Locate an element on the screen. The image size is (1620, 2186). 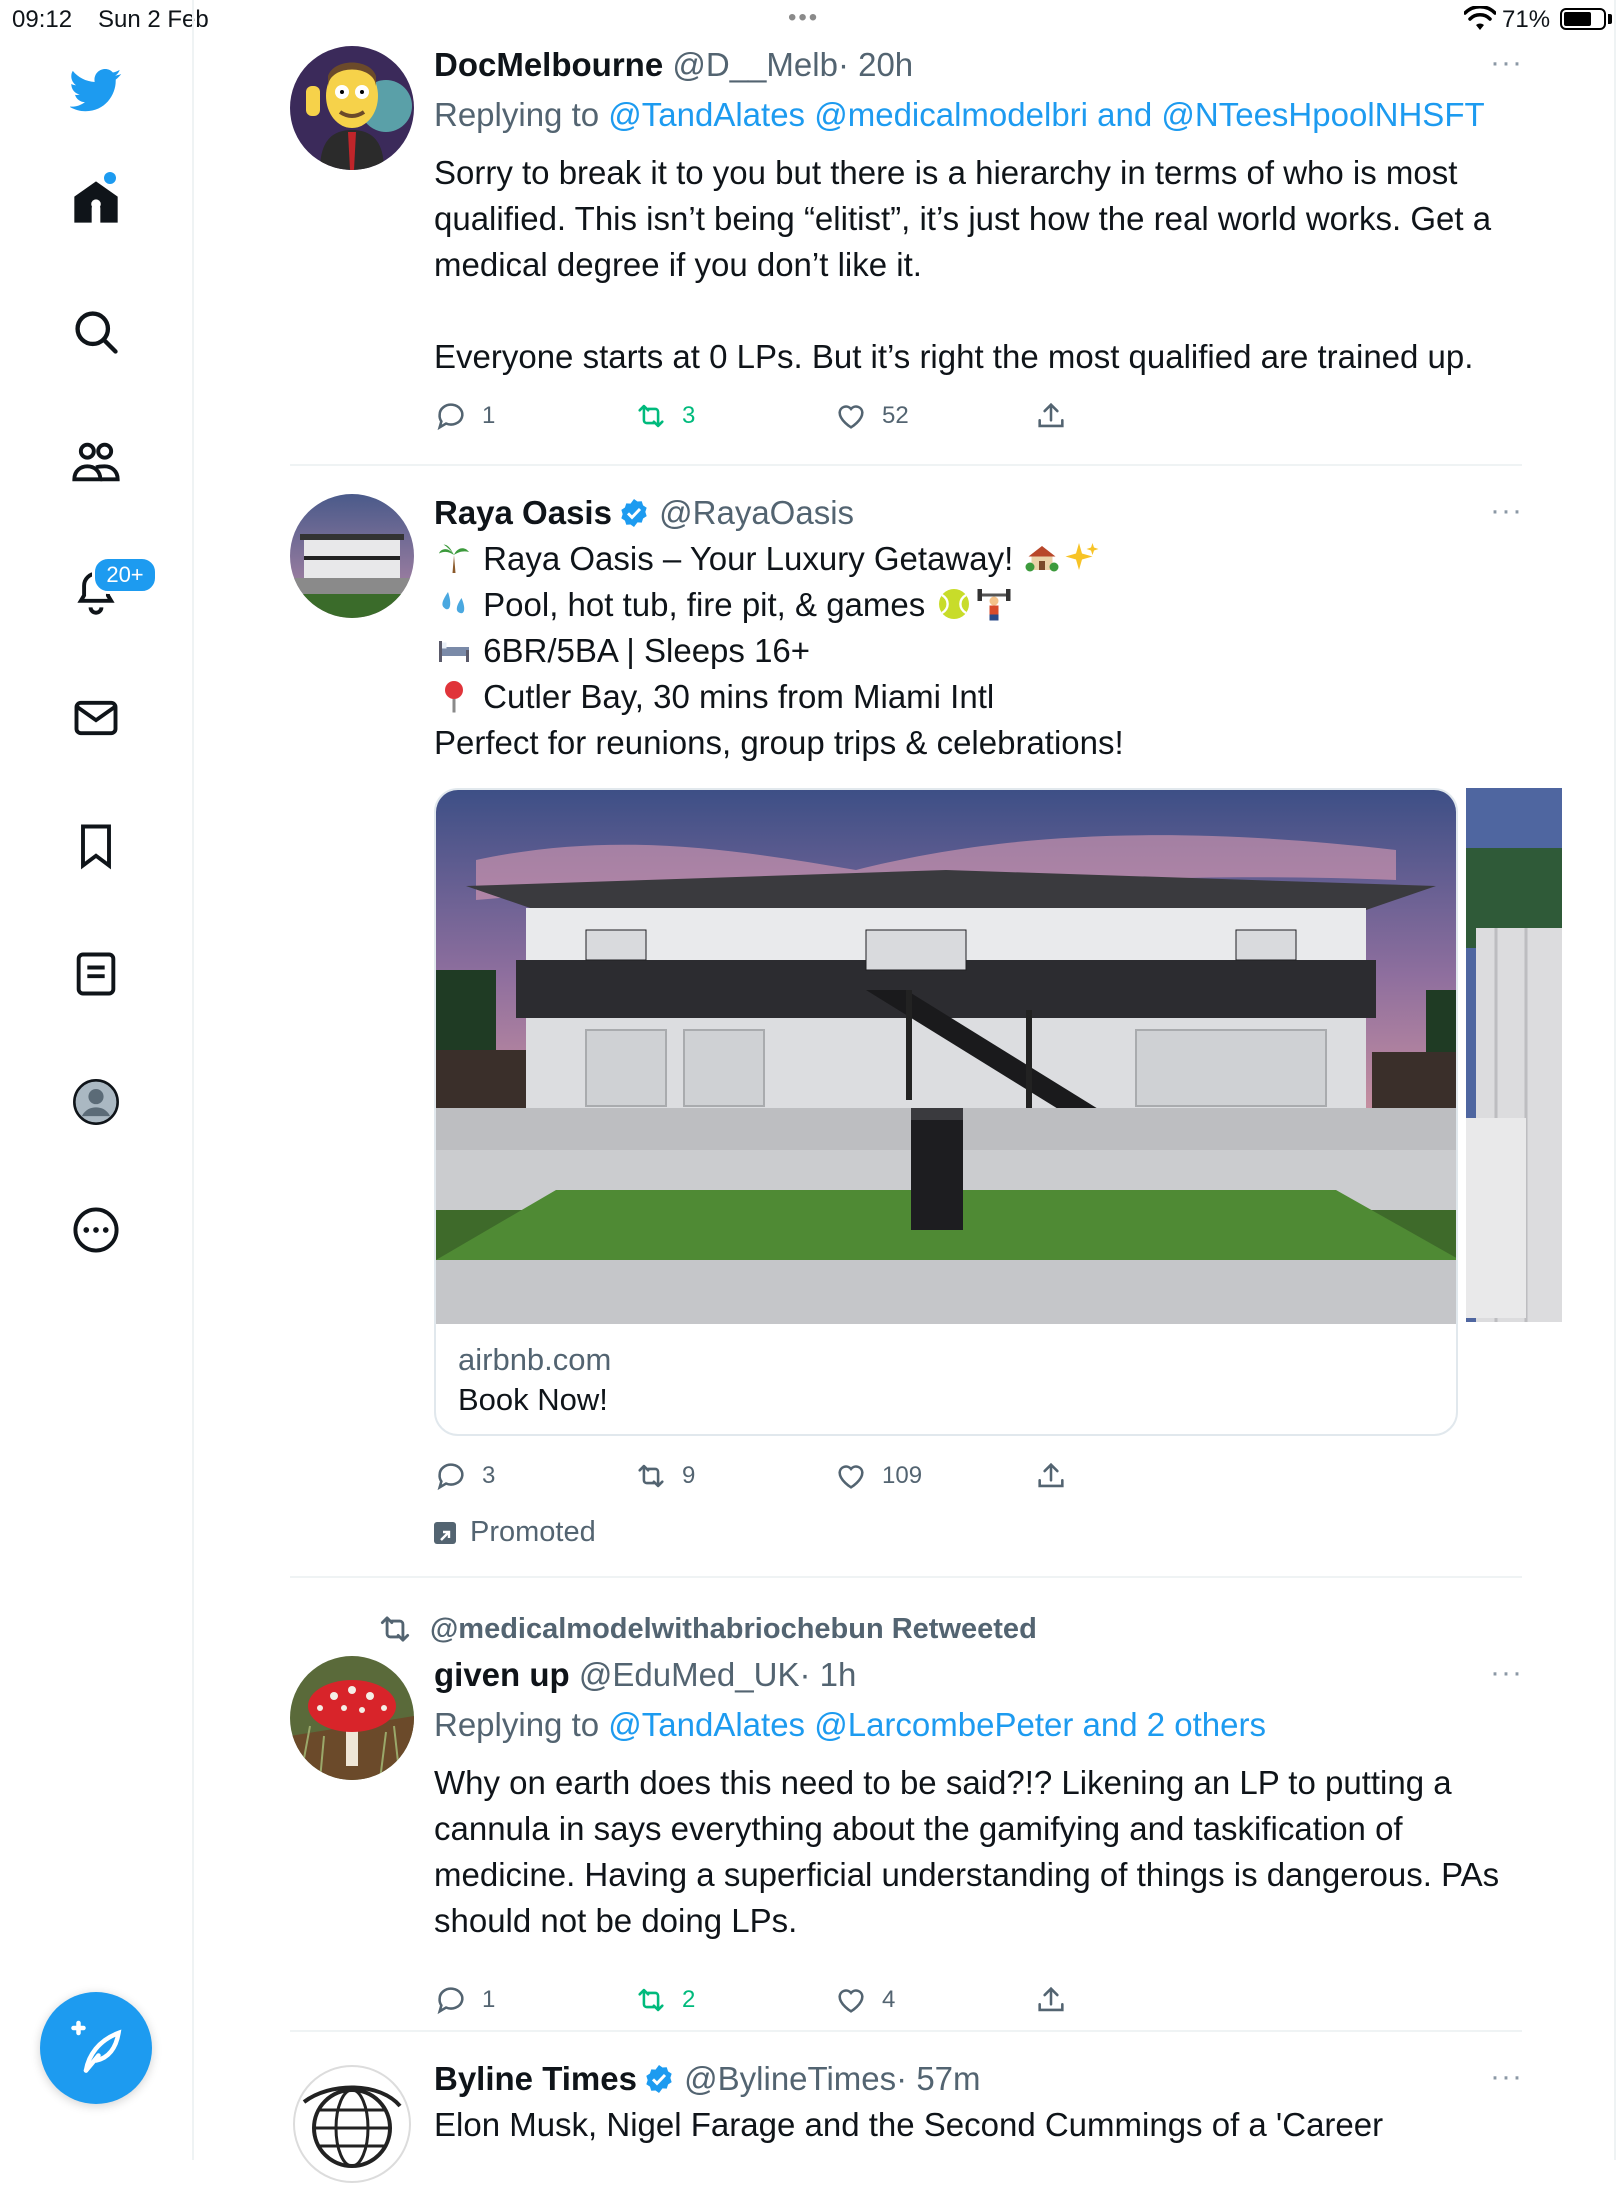
retweet-count: 9 is located at coordinates (689, 1475).